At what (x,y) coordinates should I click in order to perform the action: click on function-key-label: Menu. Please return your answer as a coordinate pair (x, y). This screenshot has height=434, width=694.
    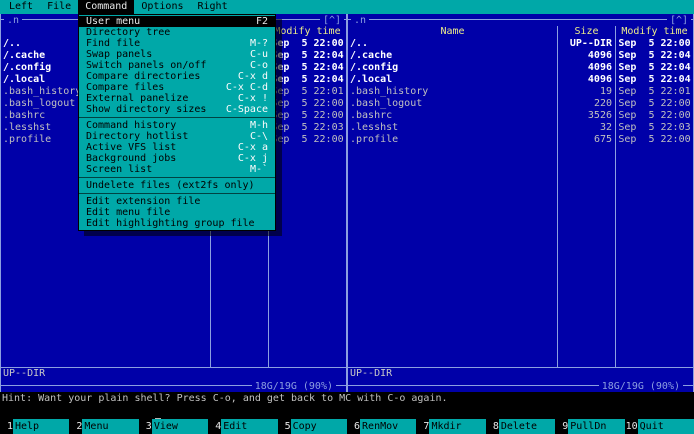
    Looking at the image, I should click on (110, 426).